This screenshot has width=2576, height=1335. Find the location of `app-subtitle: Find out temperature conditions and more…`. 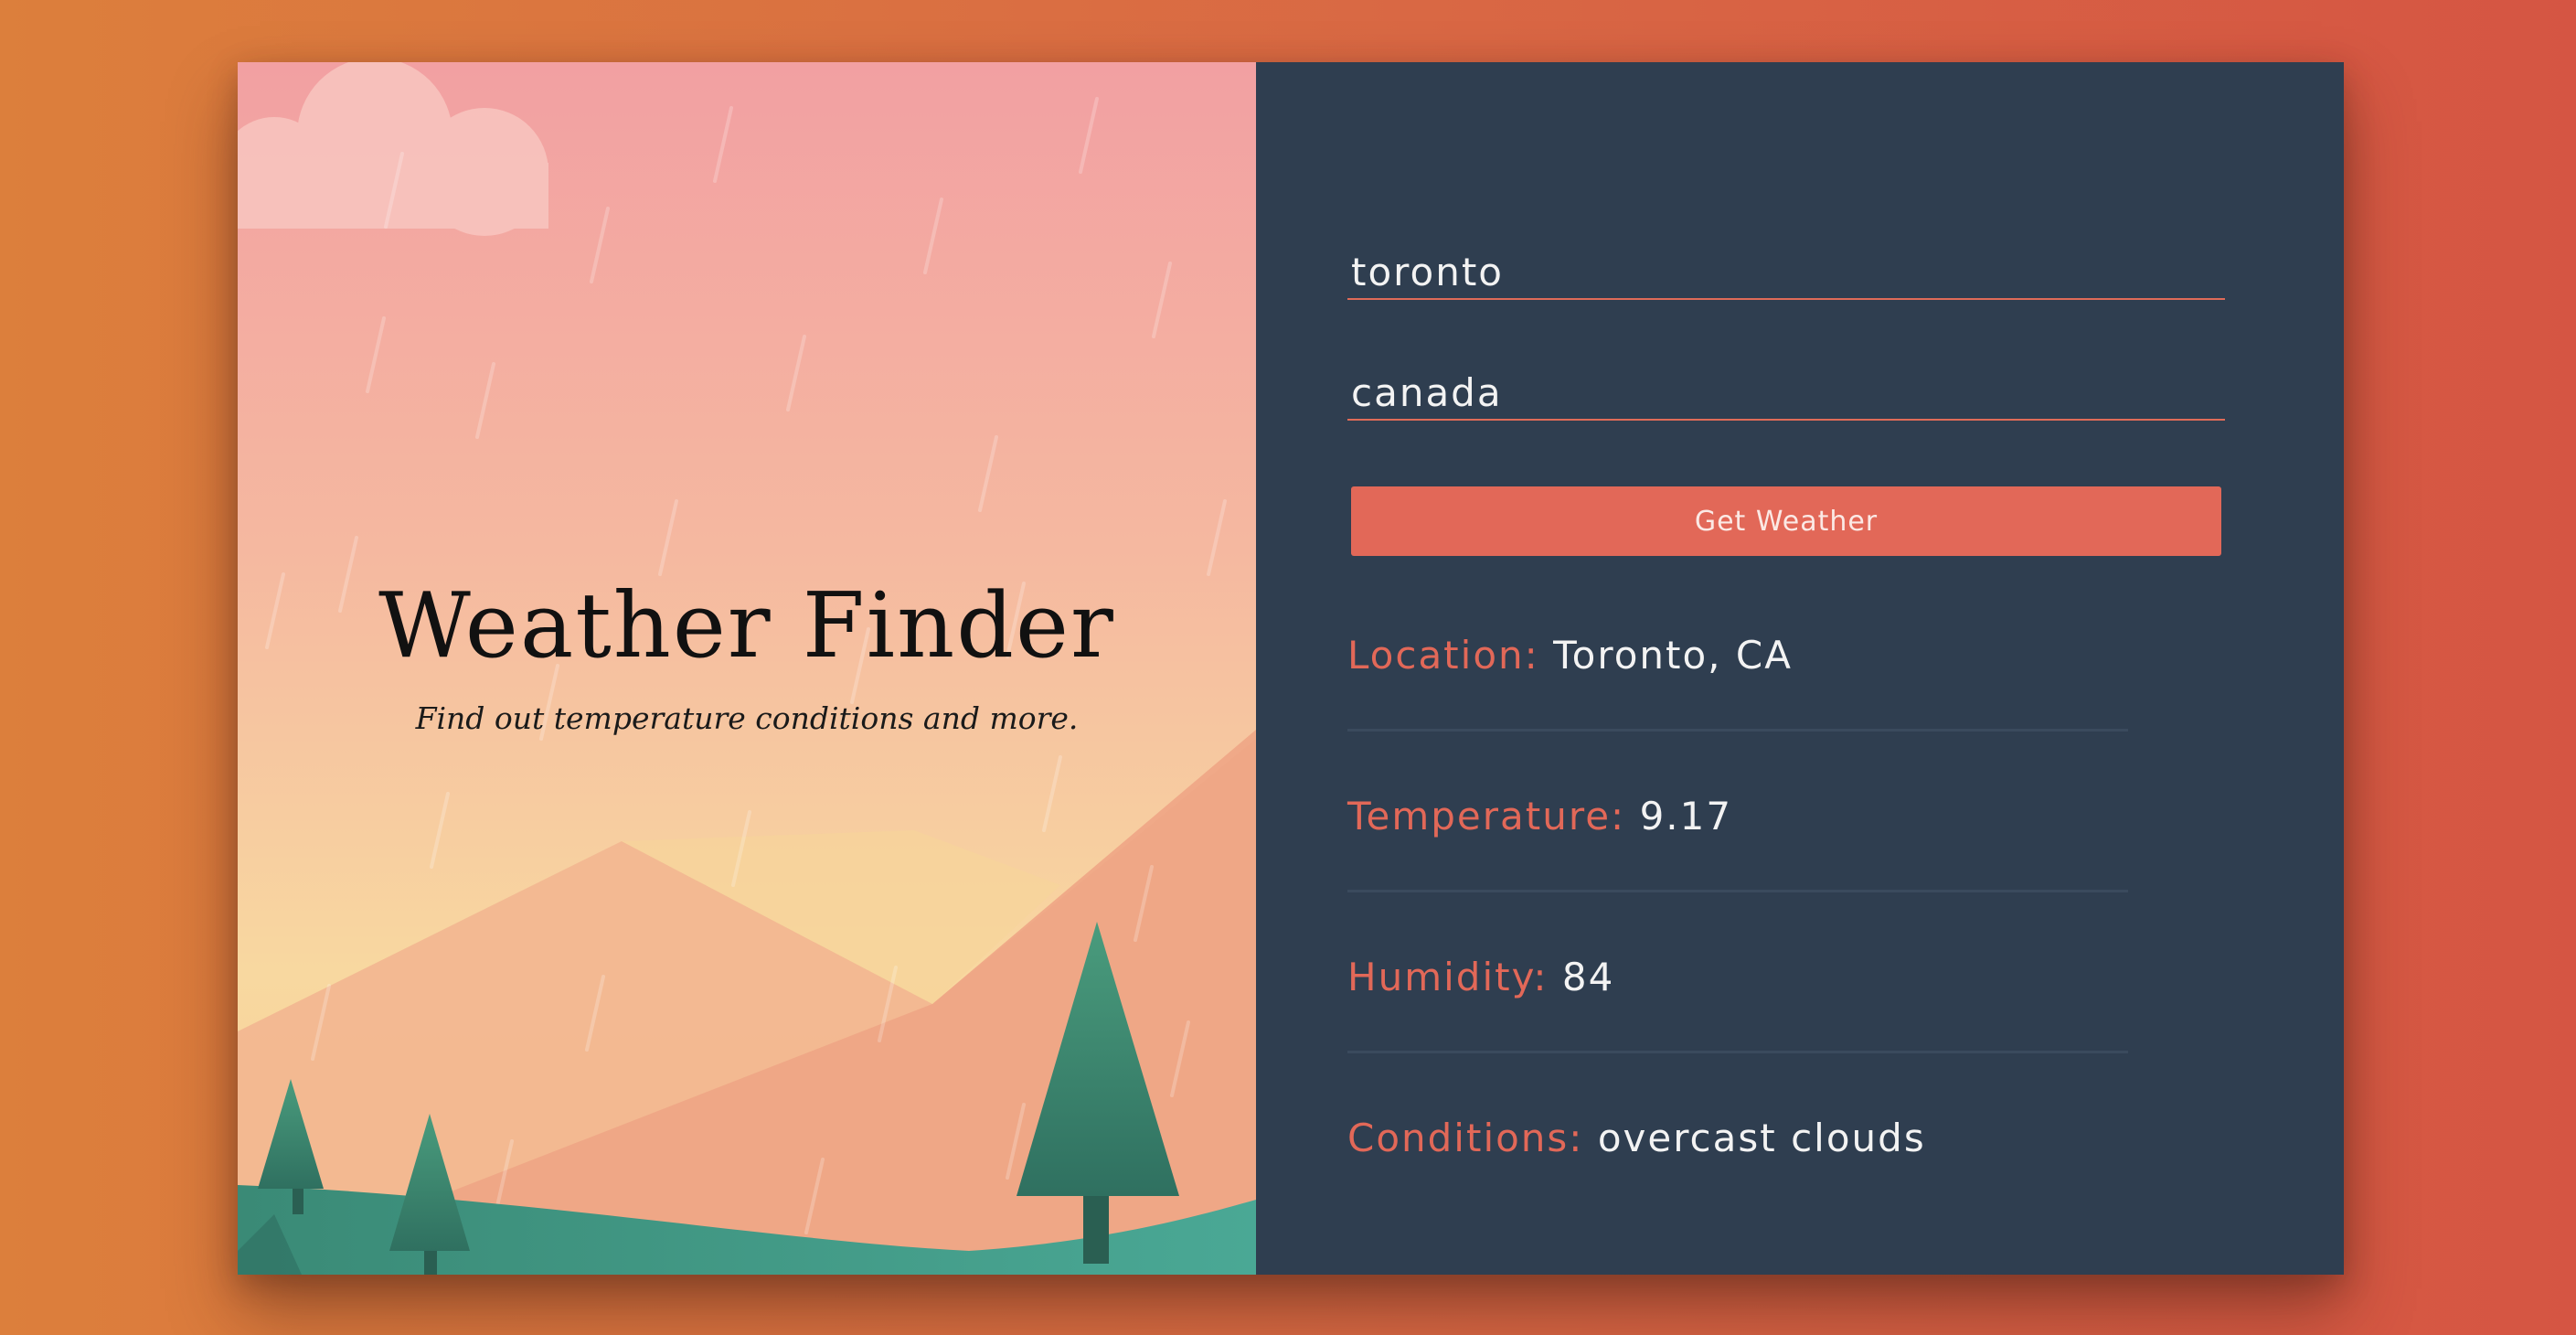

app-subtitle: Find out temperature conditions and more… is located at coordinates (747, 718).